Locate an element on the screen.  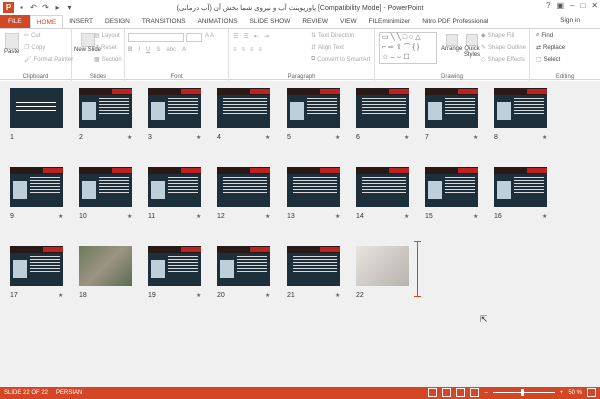
zoom-slider-handle is located at coordinates (522, 392).